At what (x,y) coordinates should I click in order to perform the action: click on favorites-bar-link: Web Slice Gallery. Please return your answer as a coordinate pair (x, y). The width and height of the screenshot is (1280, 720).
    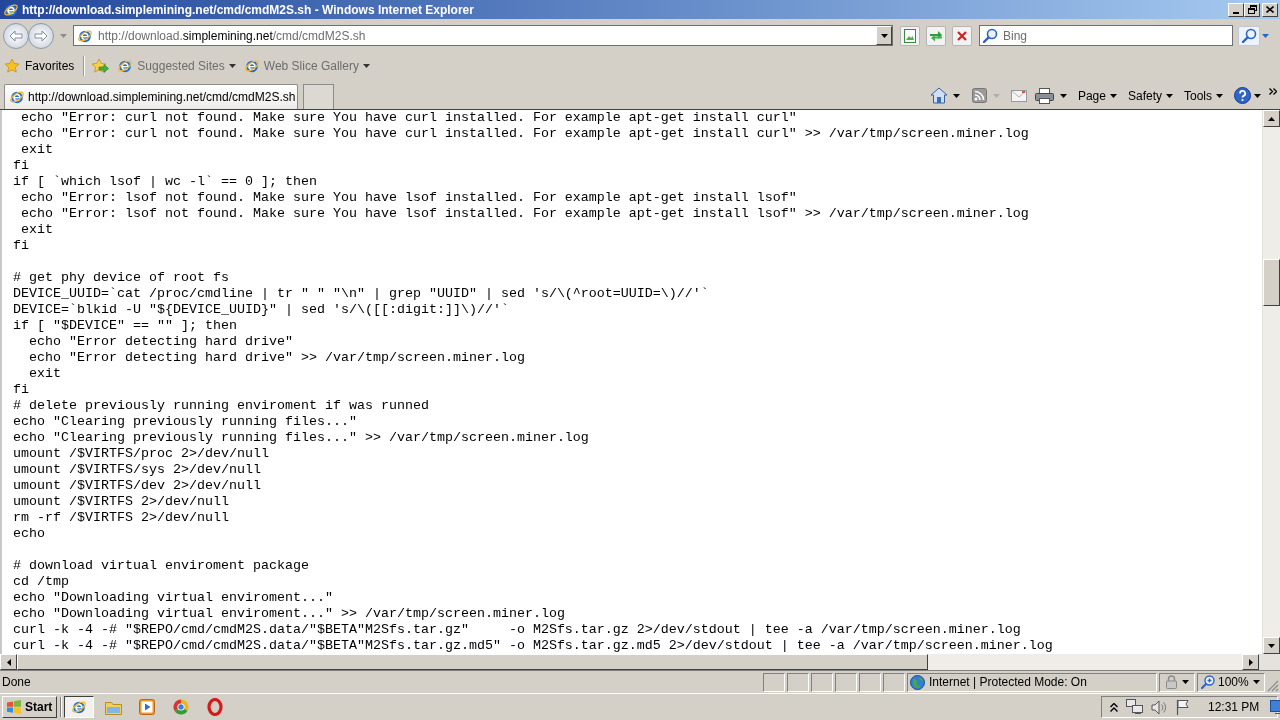
    Looking at the image, I should click on (306, 65).